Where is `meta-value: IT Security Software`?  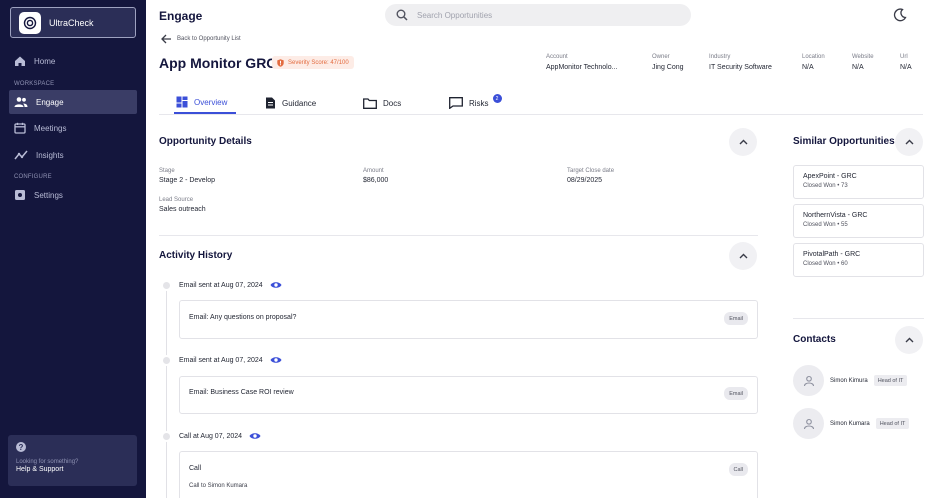 meta-value: IT Security Software is located at coordinates (740, 67).